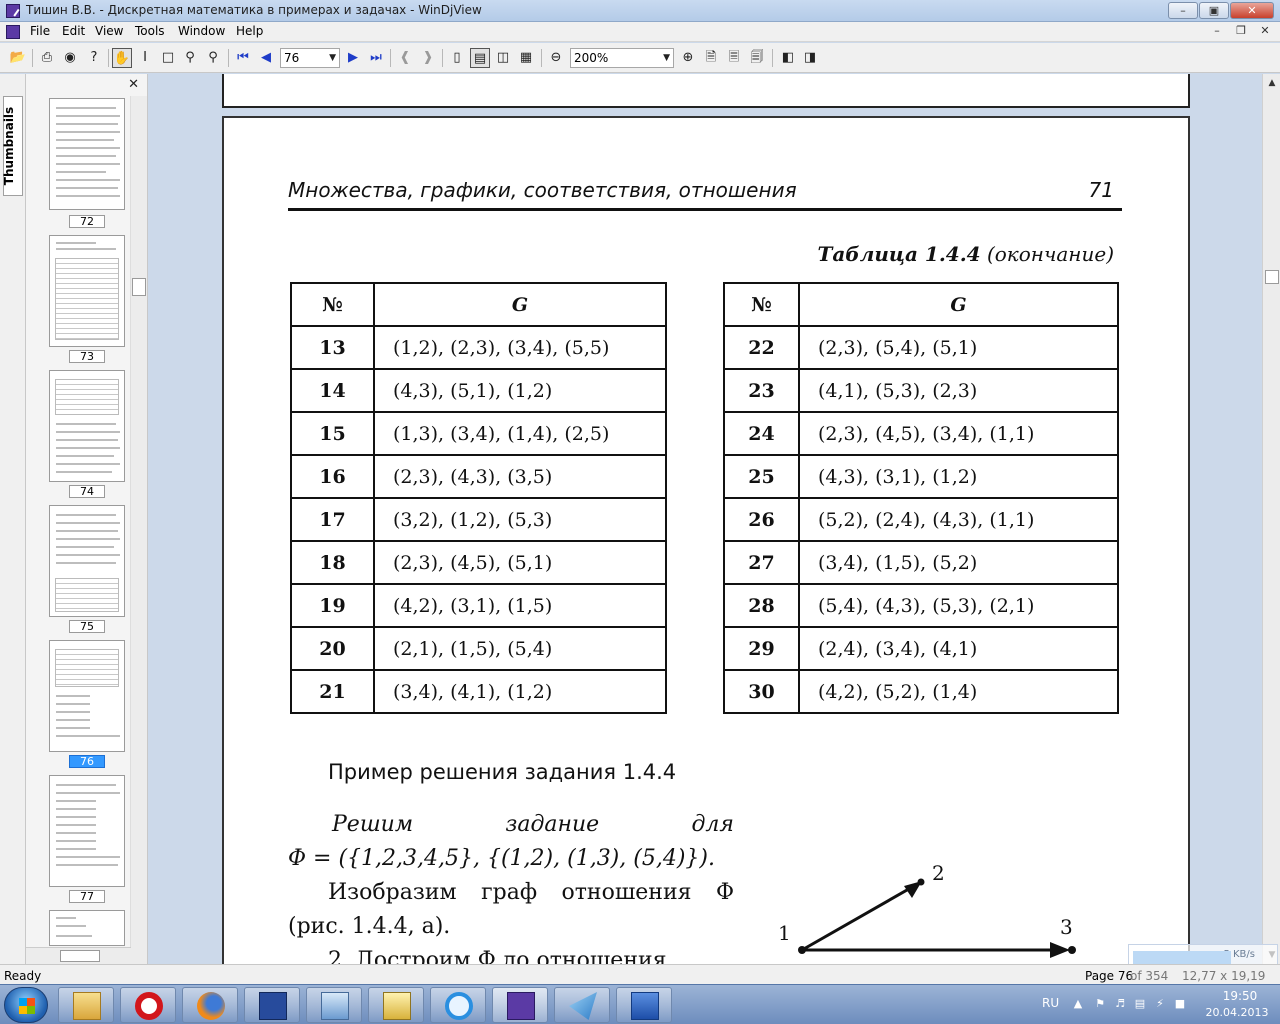  I want to click on close-panel-icon: ✕, so click(133, 84).